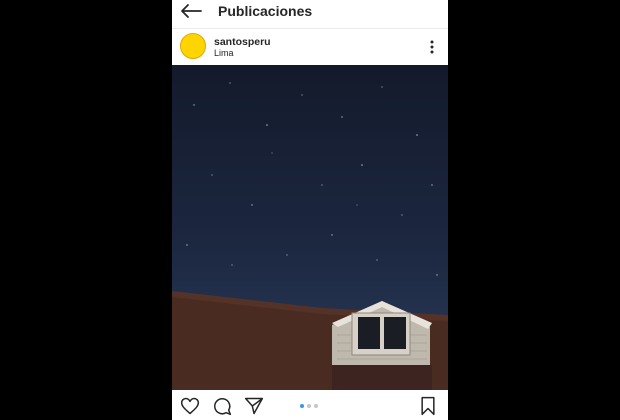 The image size is (620, 420). Describe the element at coordinates (254, 406) in the screenshot. I see `send-icon` at that location.